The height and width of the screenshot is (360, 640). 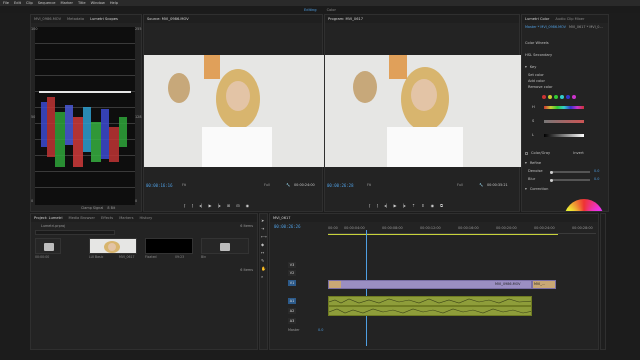 What do you see at coordinates (264, 252) in the screenshot?
I see `slip-tool-icon: ↔` at bounding box center [264, 252].